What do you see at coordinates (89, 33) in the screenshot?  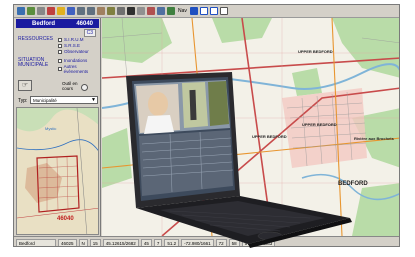 I see `region-code: C3` at bounding box center [89, 33].